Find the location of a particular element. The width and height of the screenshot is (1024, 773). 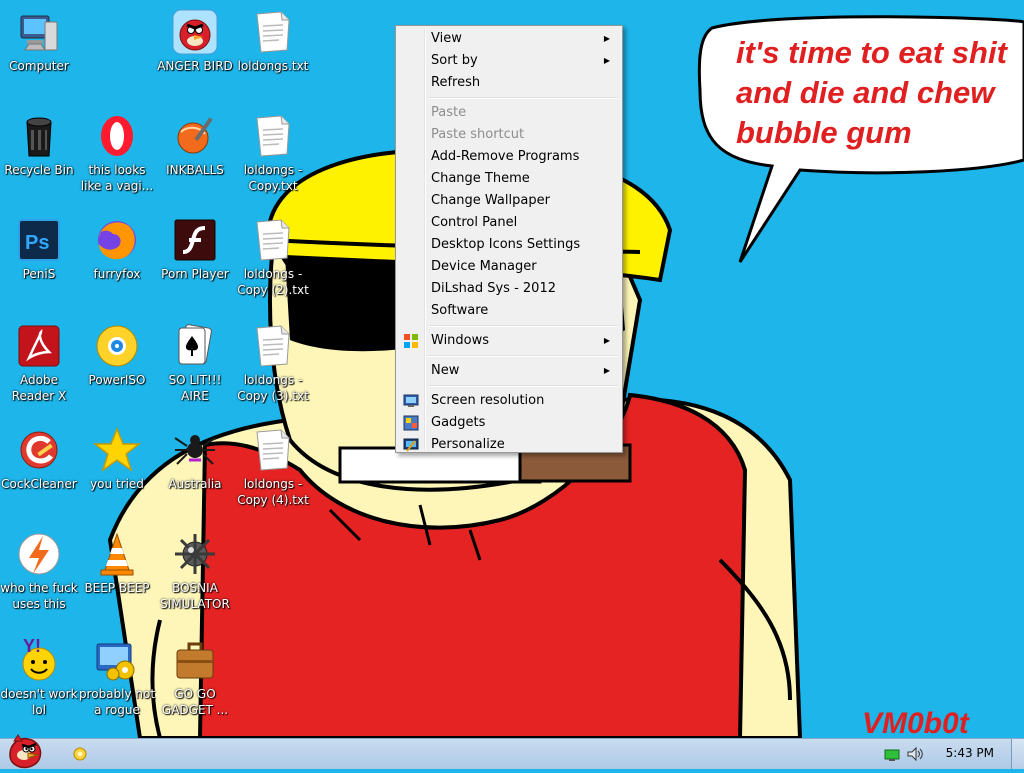

menu-item-personalize: Personalize is located at coordinates (509, 445).